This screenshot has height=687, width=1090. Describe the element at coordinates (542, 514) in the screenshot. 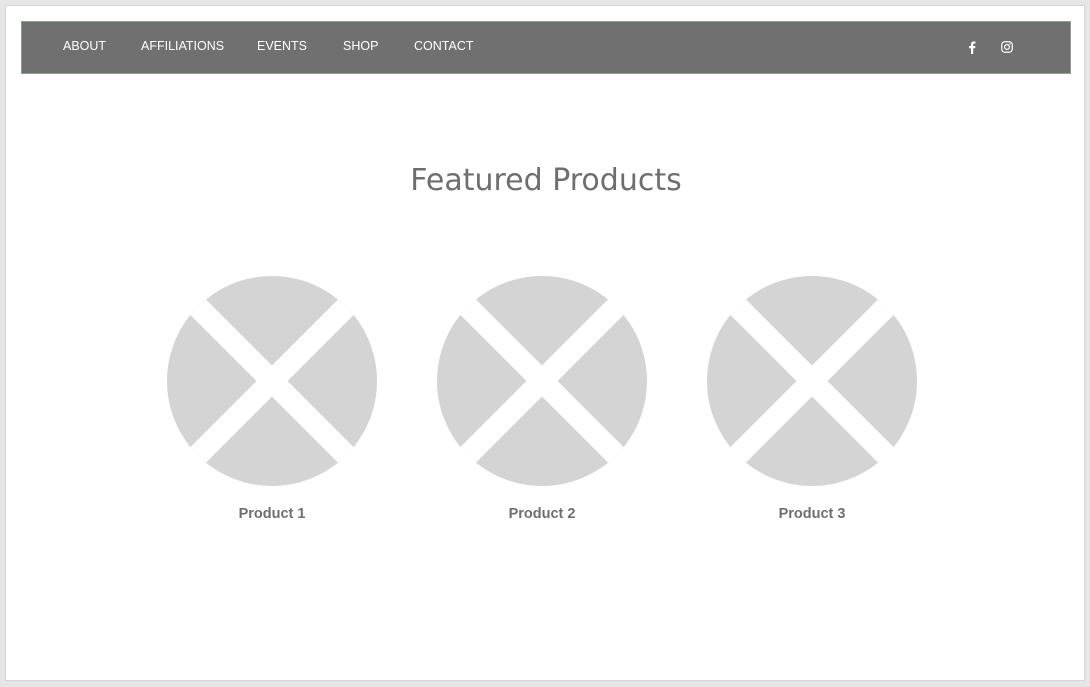

I see `product-name: Product 2` at that location.